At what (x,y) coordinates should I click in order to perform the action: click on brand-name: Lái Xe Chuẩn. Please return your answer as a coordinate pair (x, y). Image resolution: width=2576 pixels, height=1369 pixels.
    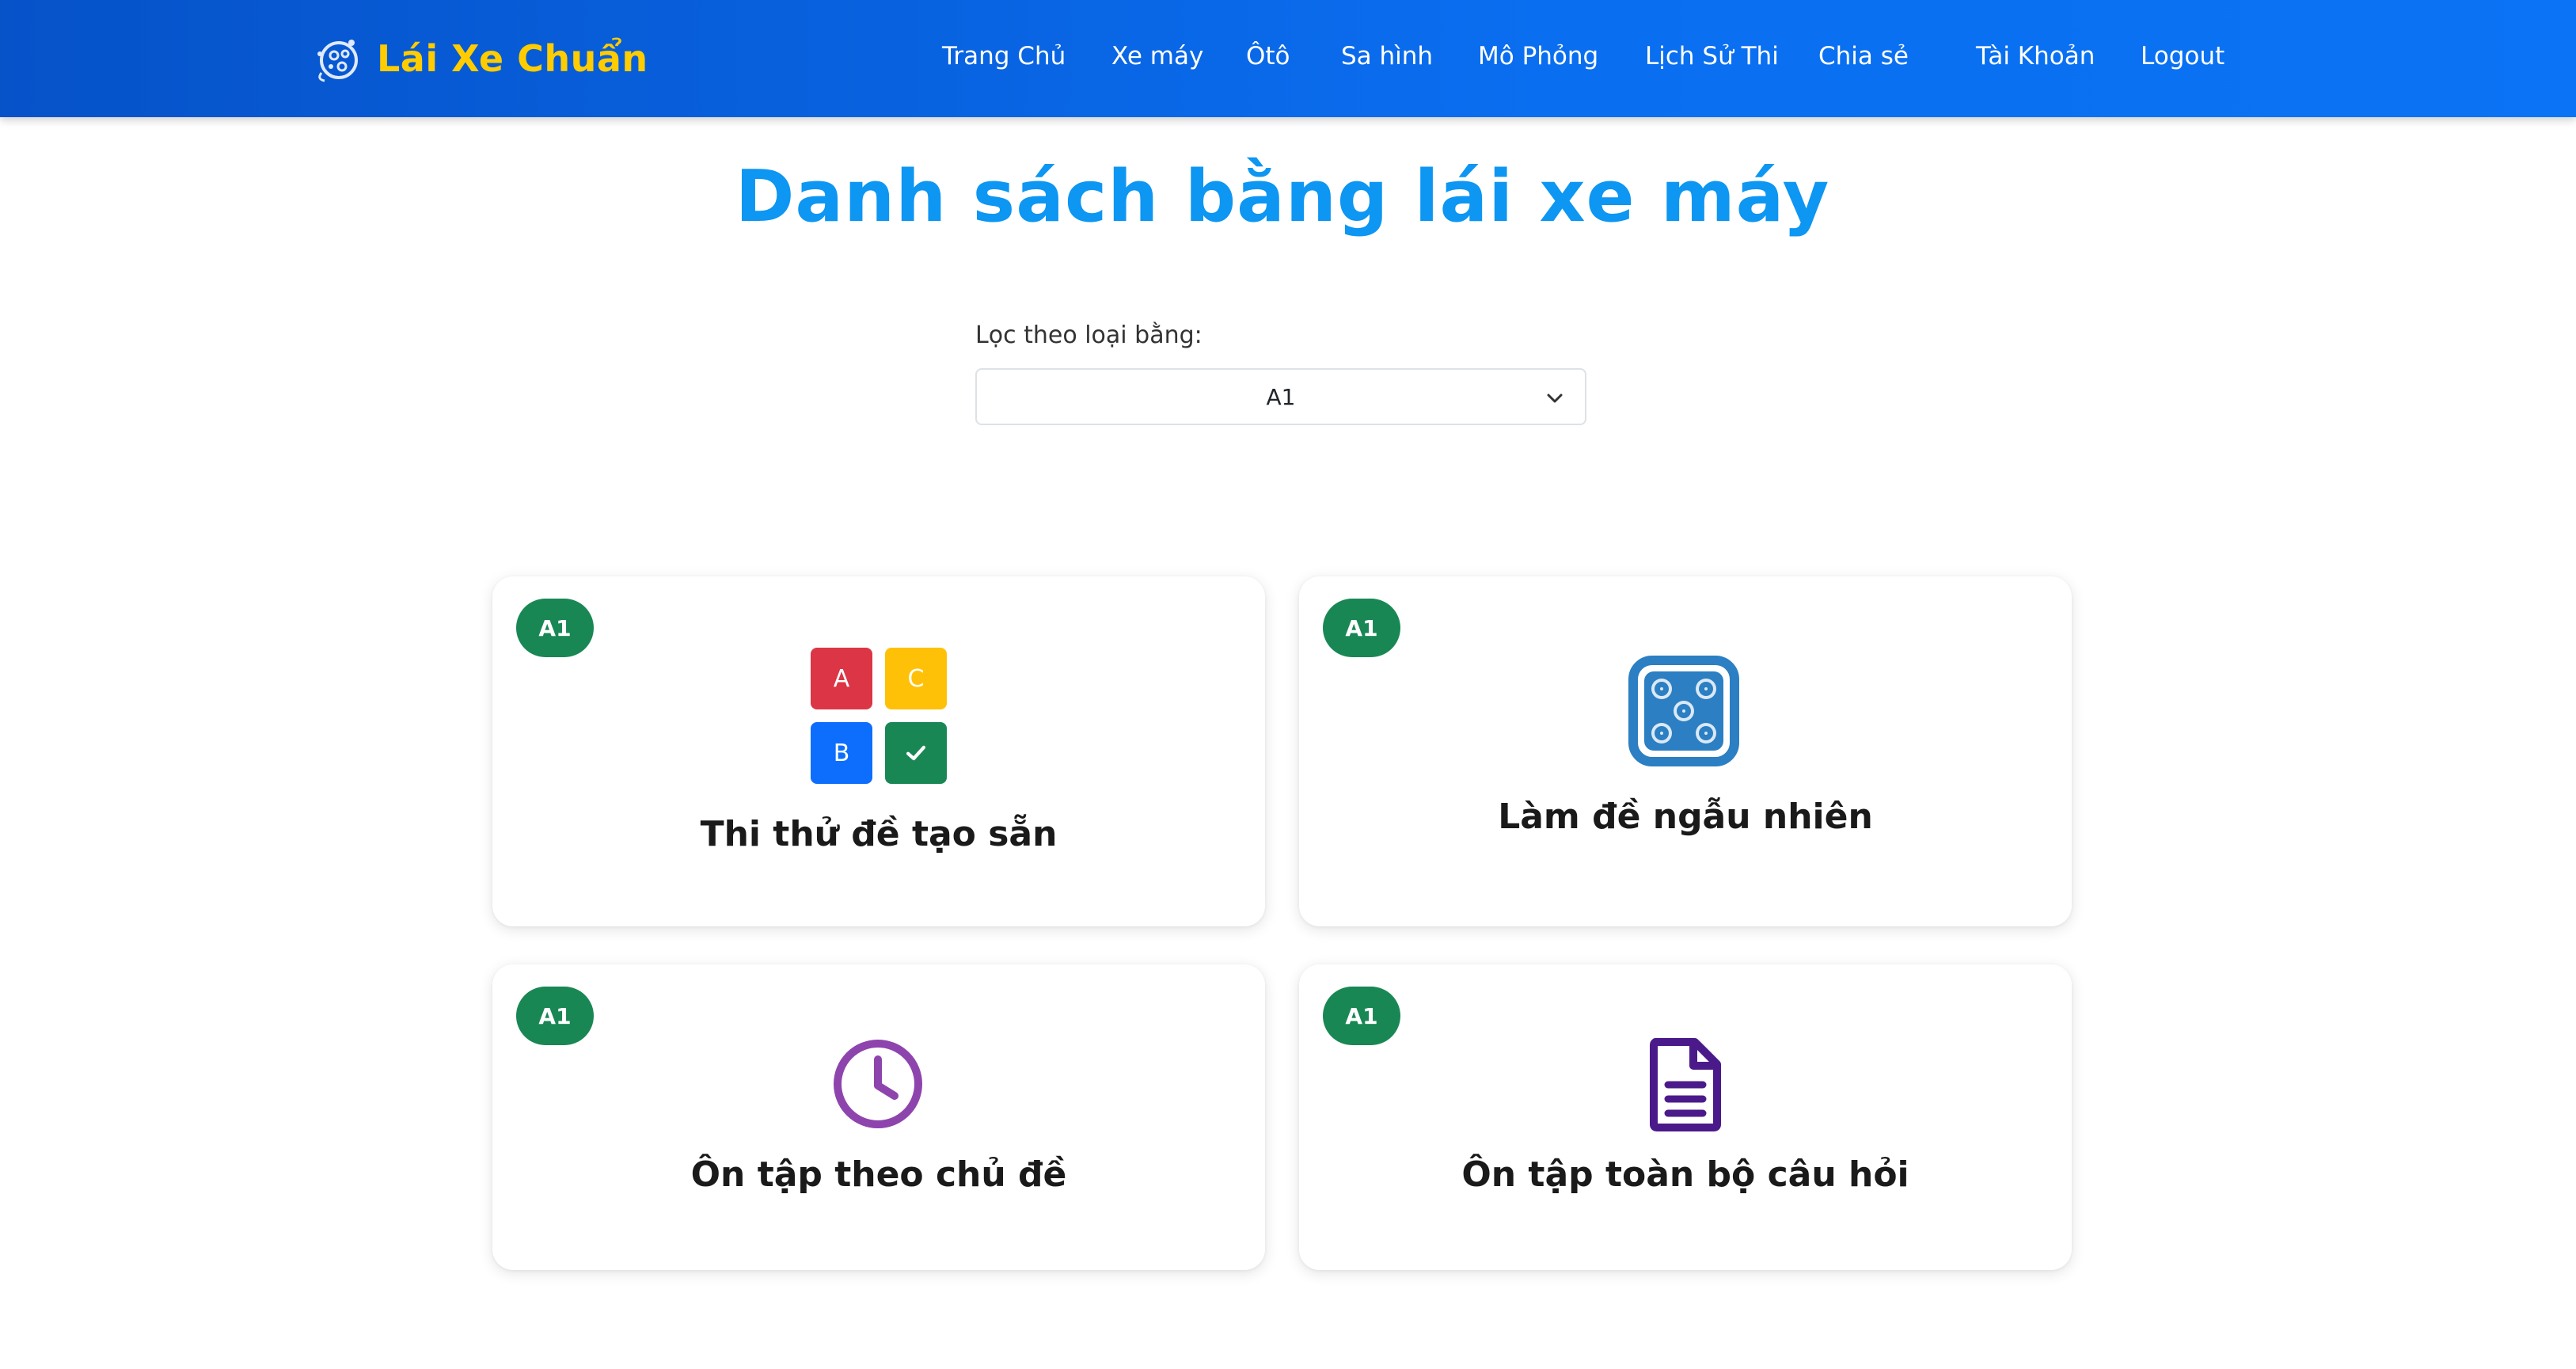
    Looking at the image, I should click on (512, 58).